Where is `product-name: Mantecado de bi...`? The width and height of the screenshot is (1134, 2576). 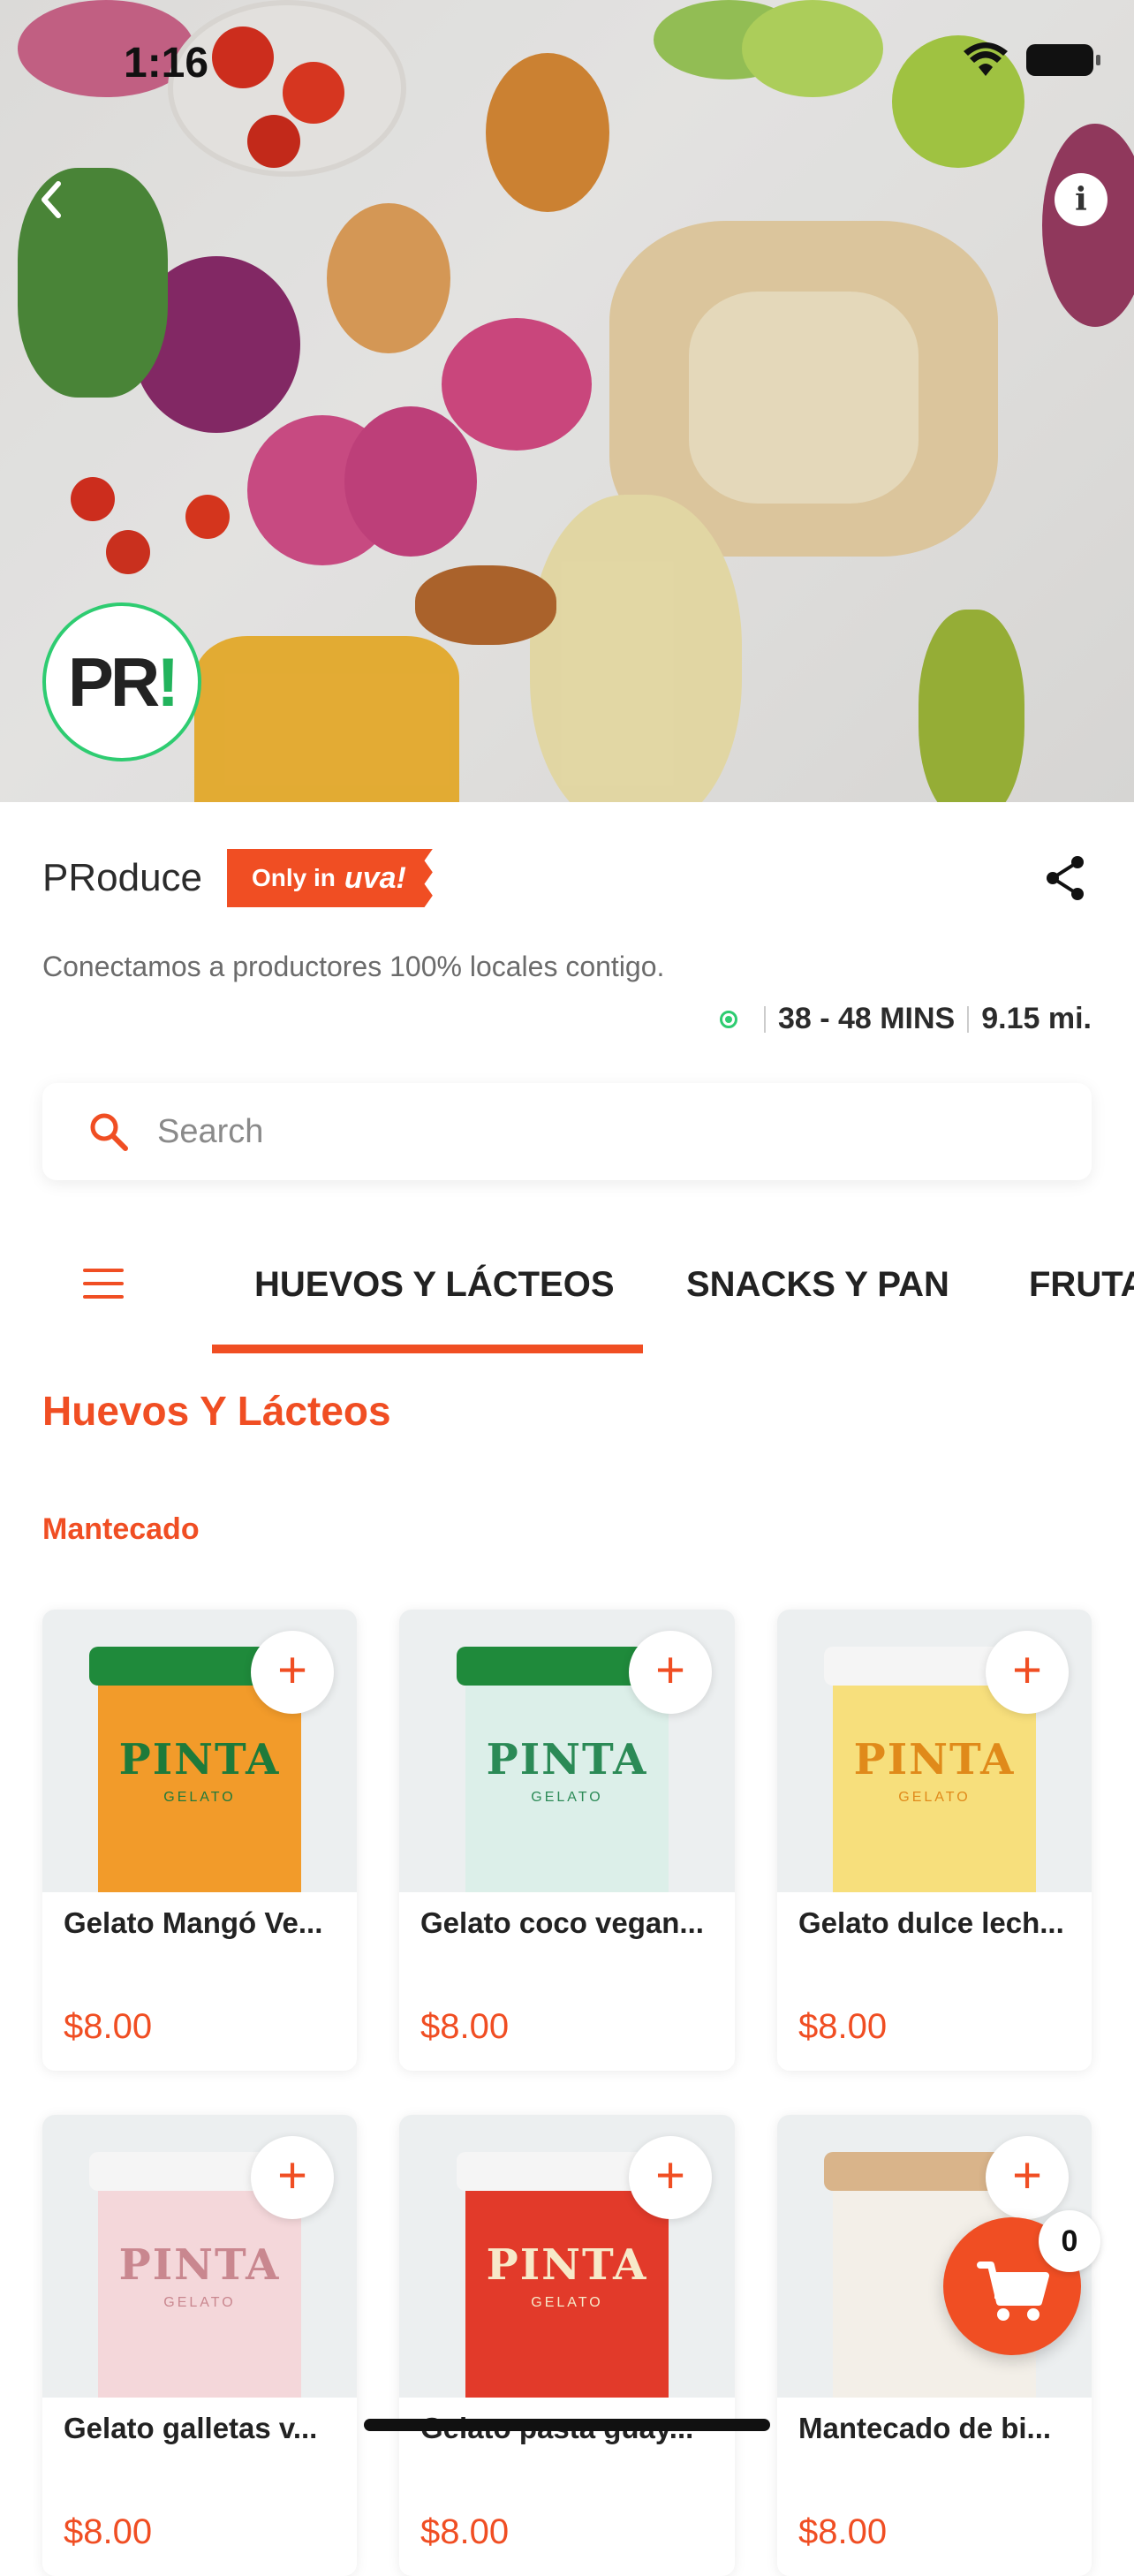 product-name: Mantecado de bi... is located at coordinates (925, 2428).